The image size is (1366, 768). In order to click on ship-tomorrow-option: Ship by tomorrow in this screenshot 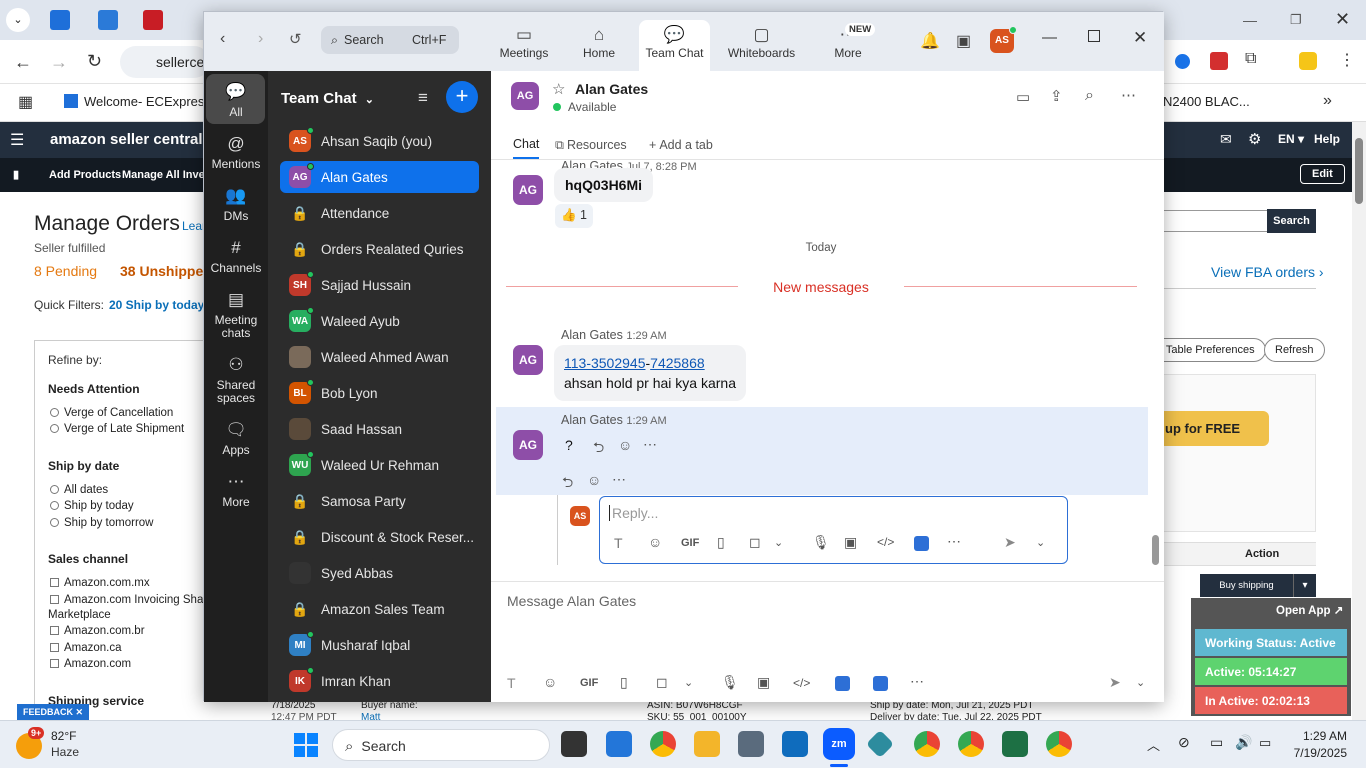, I will do `click(101, 523)`.